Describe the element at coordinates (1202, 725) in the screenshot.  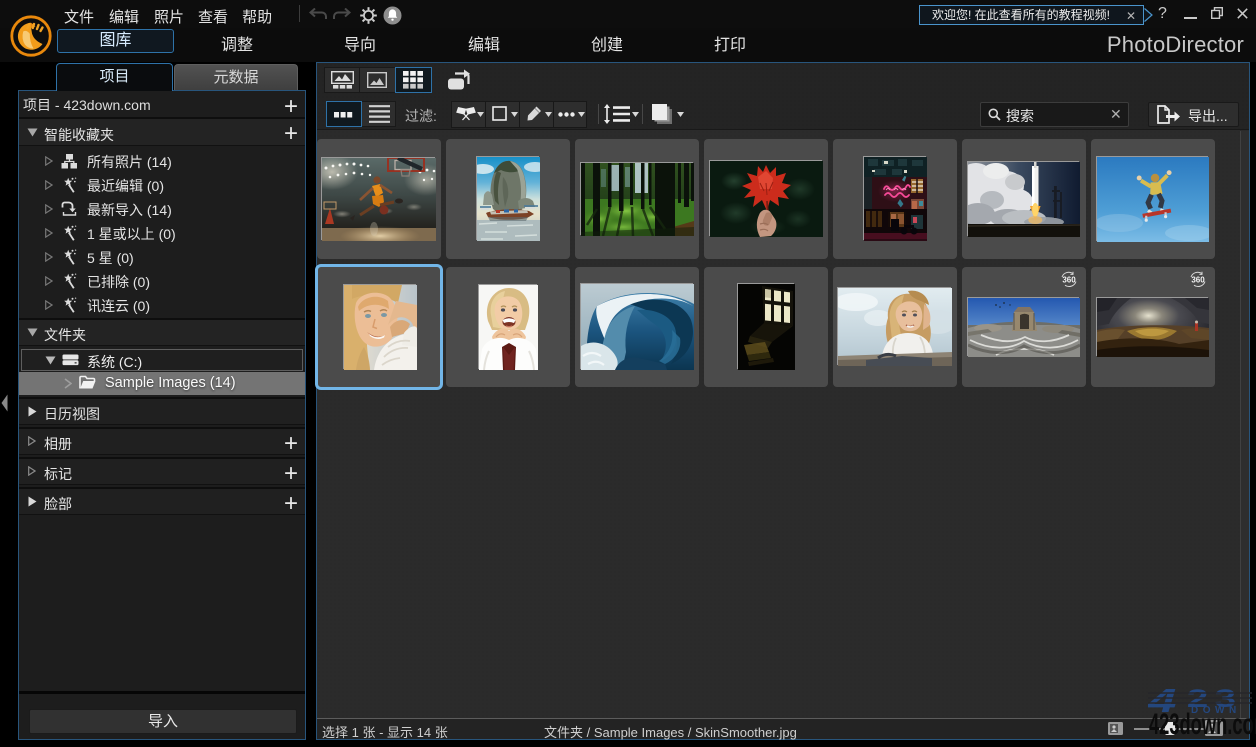
I see `svg-text: 423down.com` at that location.